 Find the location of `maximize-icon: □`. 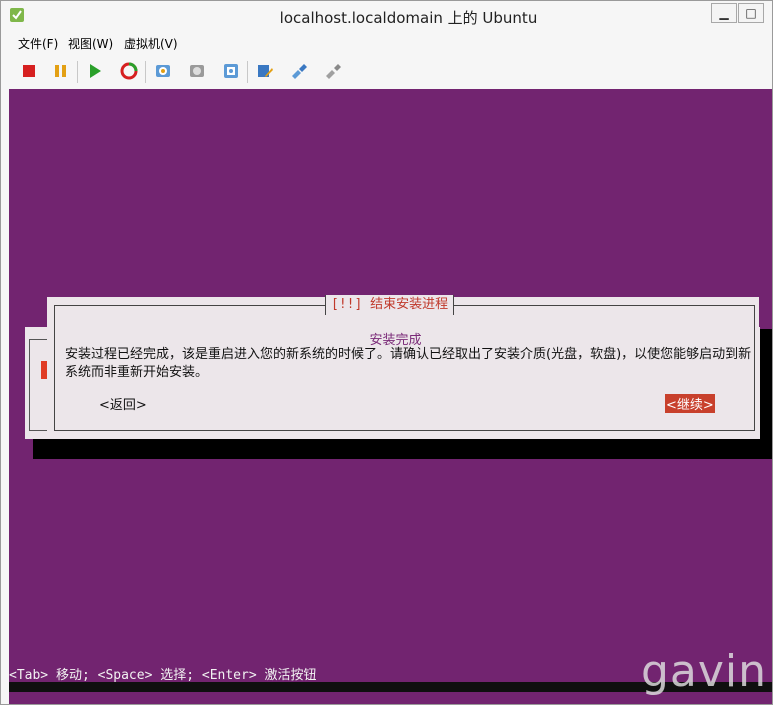

maximize-icon: □ is located at coordinates (751, 13).